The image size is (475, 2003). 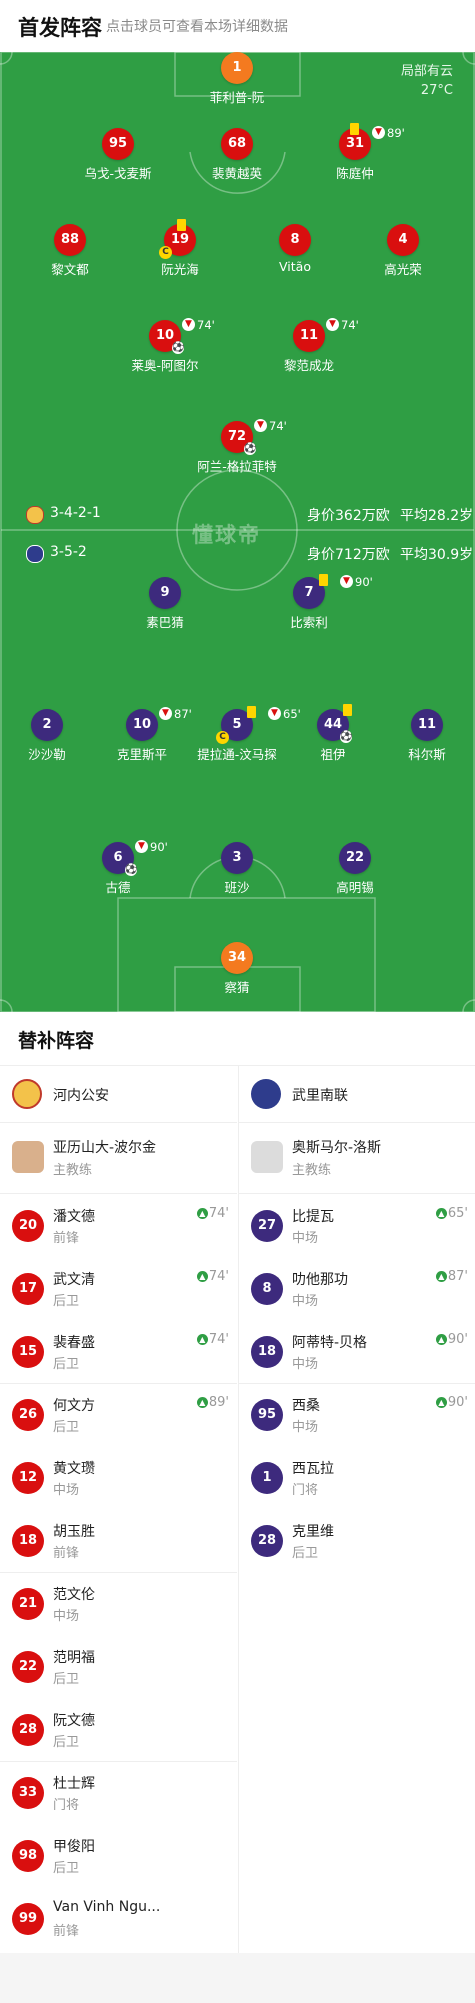 What do you see at coordinates (334, 723) in the screenshot?
I see `player-number: 44 ⚽` at bounding box center [334, 723].